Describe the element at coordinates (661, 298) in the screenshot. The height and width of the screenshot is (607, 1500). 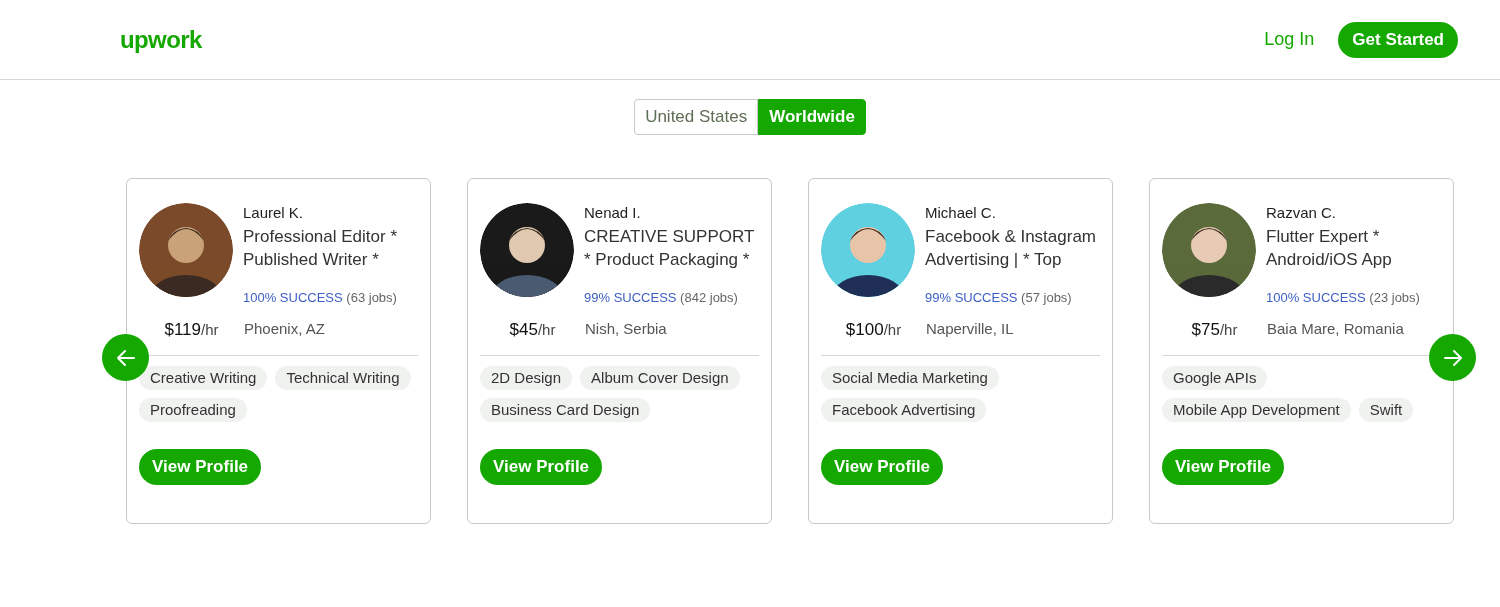
I see `success-rate: 99% SUCCESS (842 jobs)` at that location.